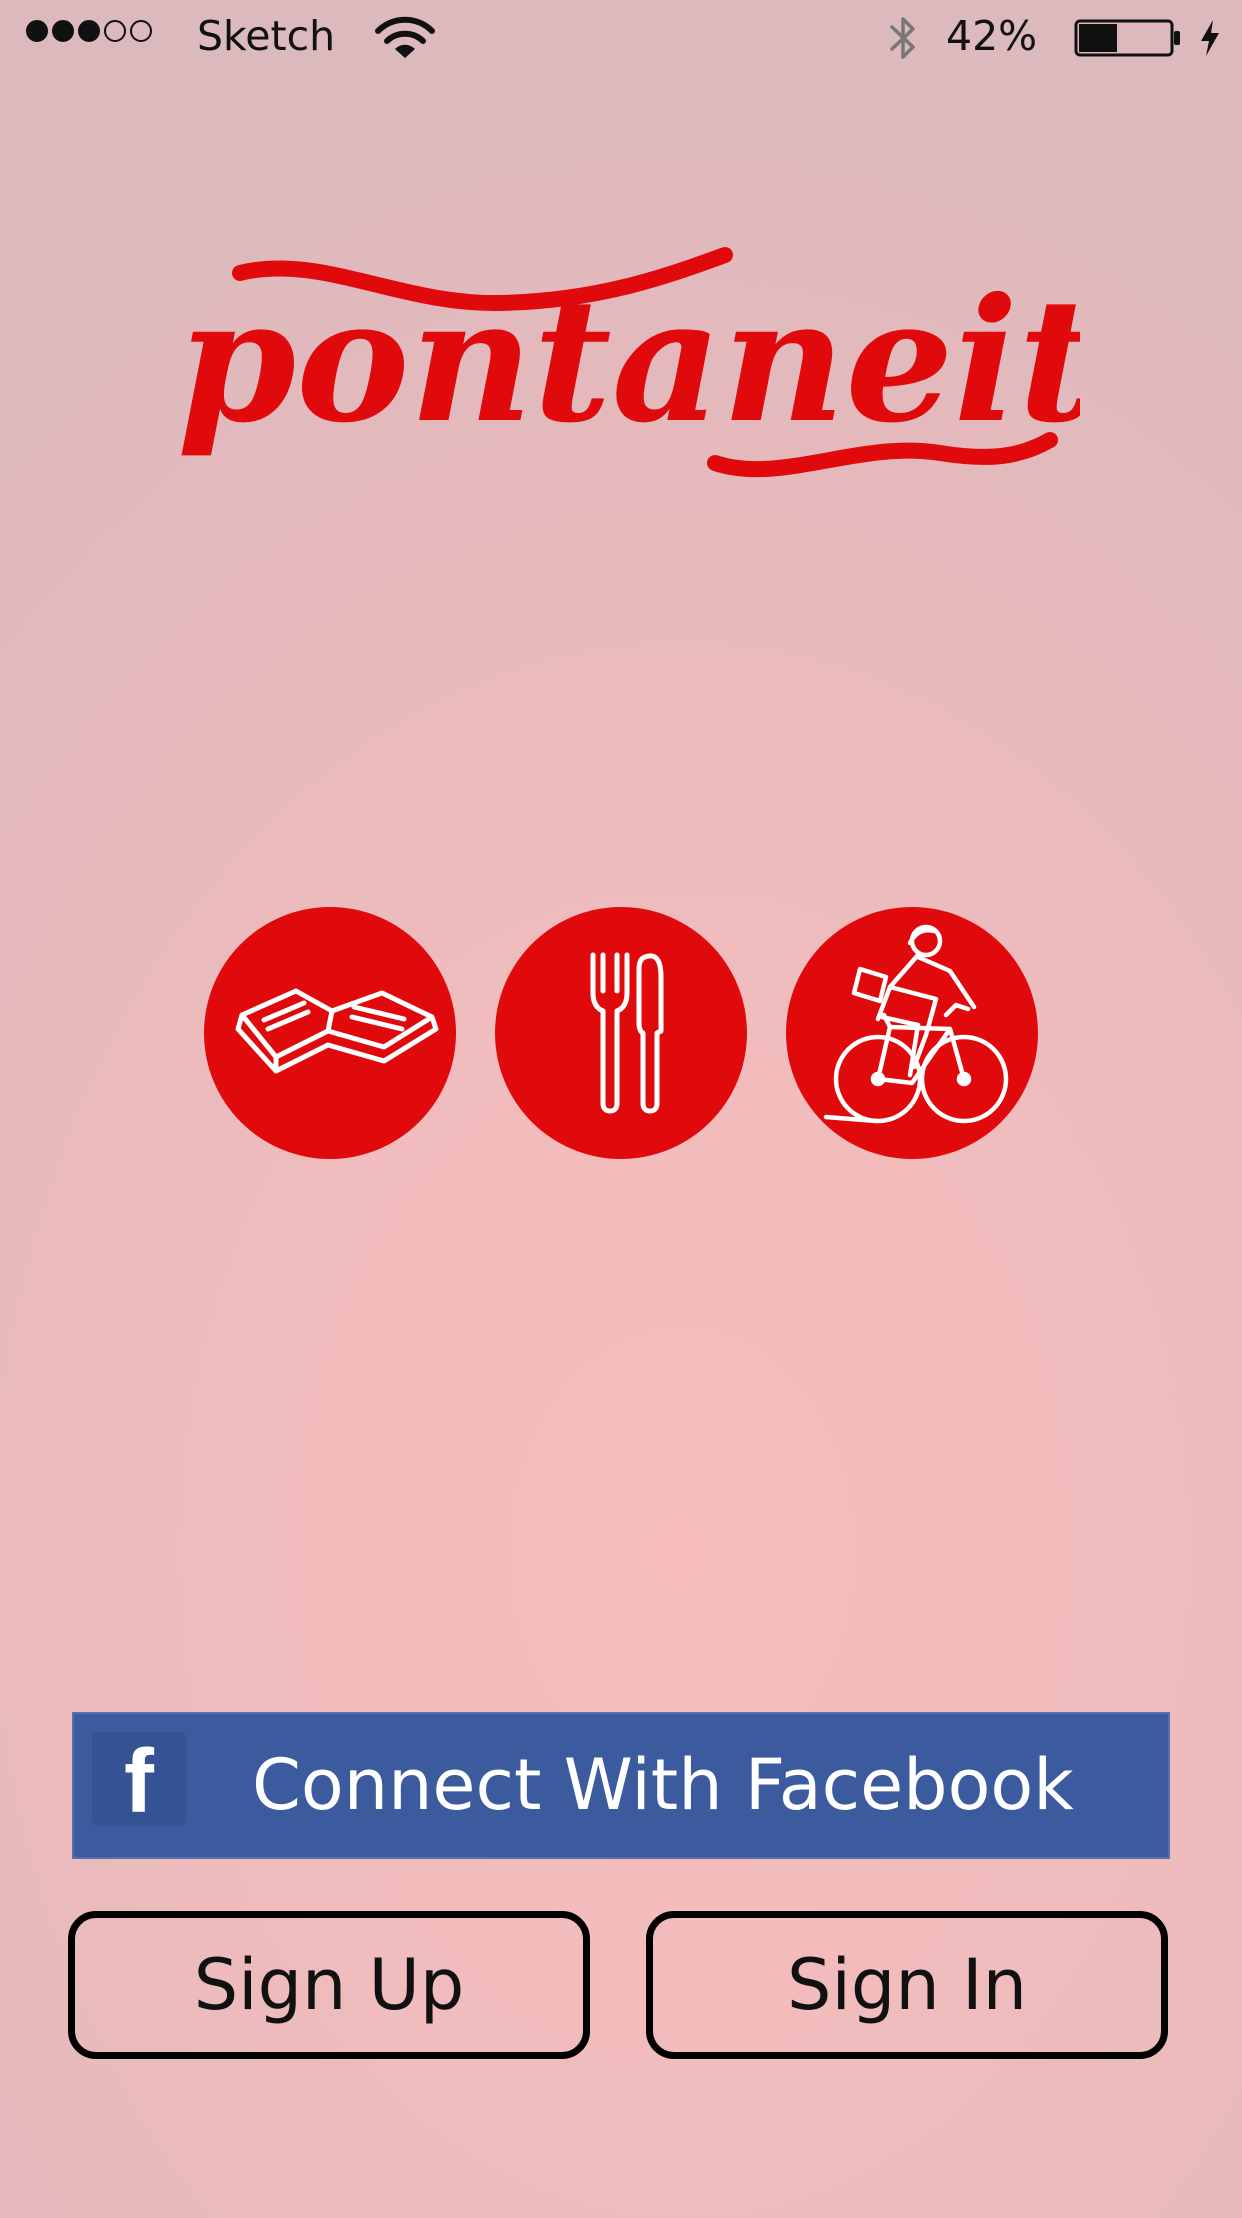 The image size is (1242, 2218). Describe the element at coordinates (405, 37) in the screenshot. I see `wifi-icon` at that location.